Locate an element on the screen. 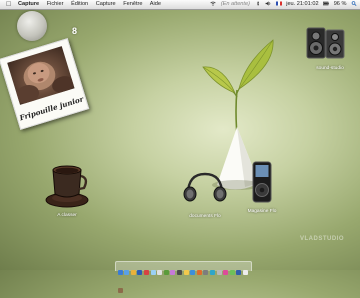 The image size is (360, 298). headphones-icon is located at coordinates (205, 187).